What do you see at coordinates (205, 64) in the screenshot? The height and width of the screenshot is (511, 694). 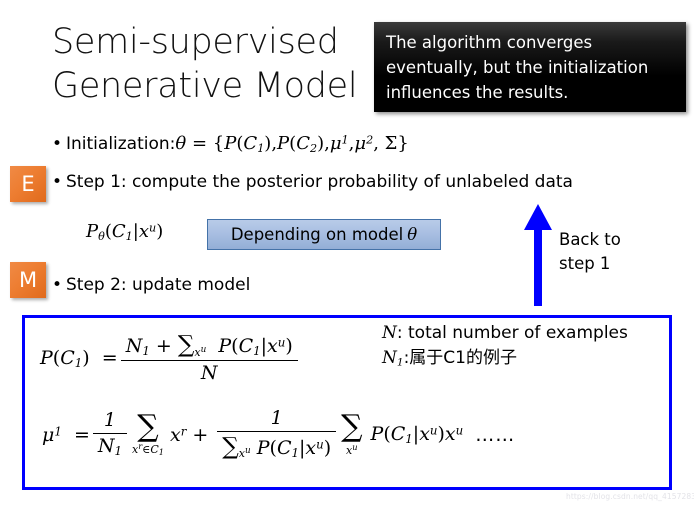 I see `page-title: Semi-supervised Generative Model` at bounding box center [205, 64].